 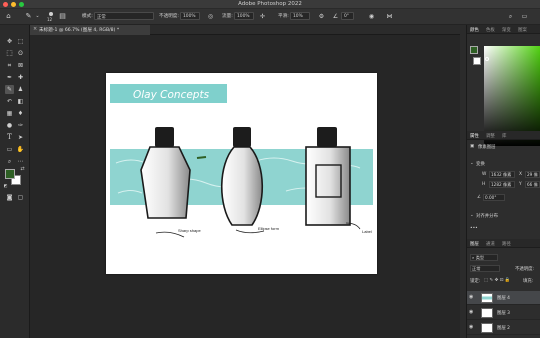 I want to click on home-icon: ⌂, so click(x=8, y=16).